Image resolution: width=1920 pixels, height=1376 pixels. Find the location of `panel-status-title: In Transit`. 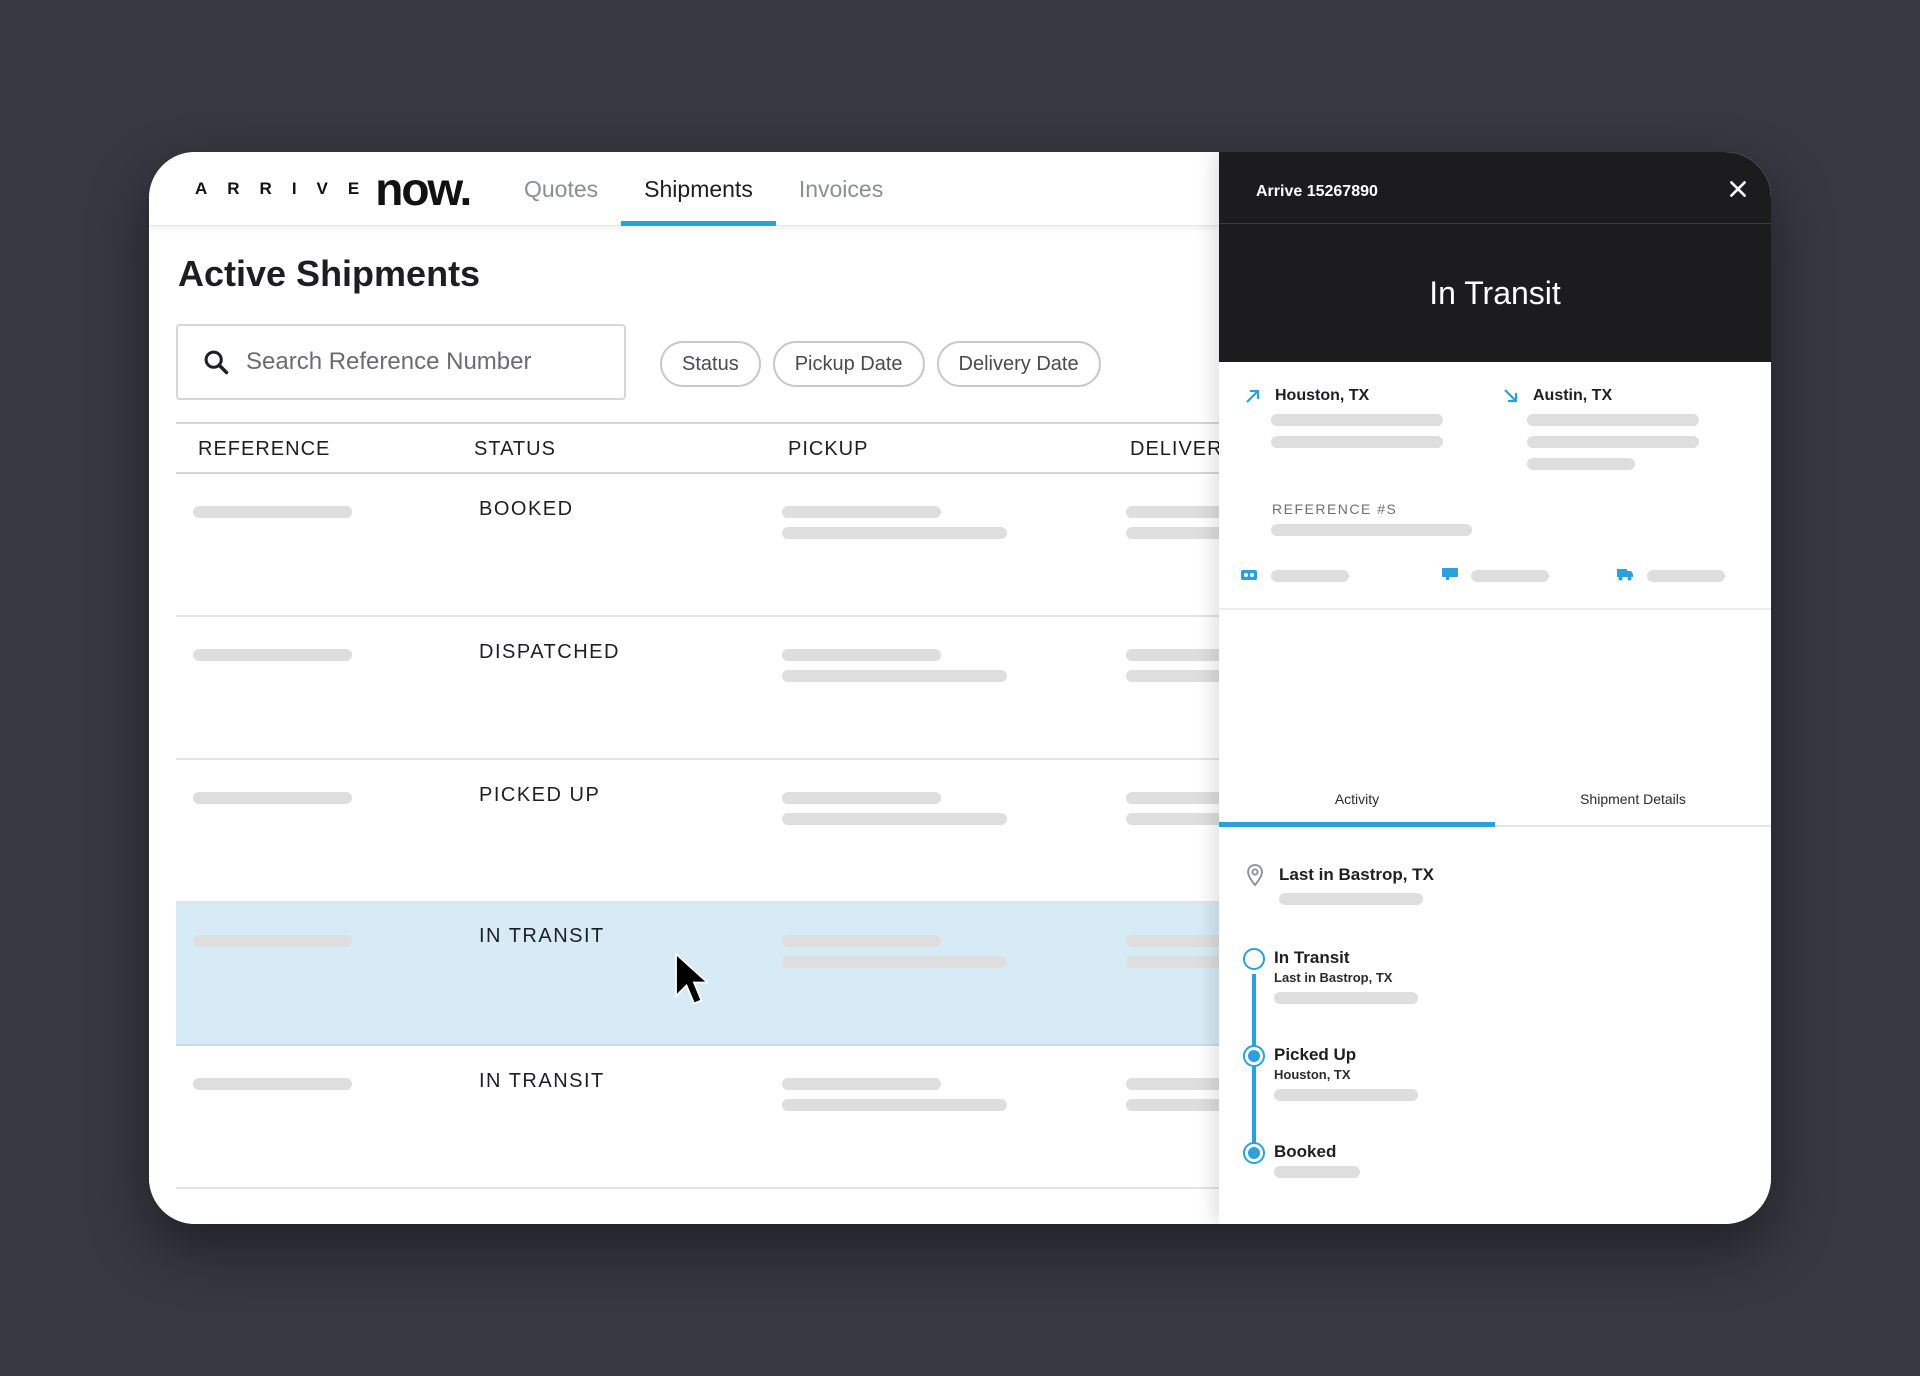

panel-status-title: In Transit is located at coordinates (1495, 293).